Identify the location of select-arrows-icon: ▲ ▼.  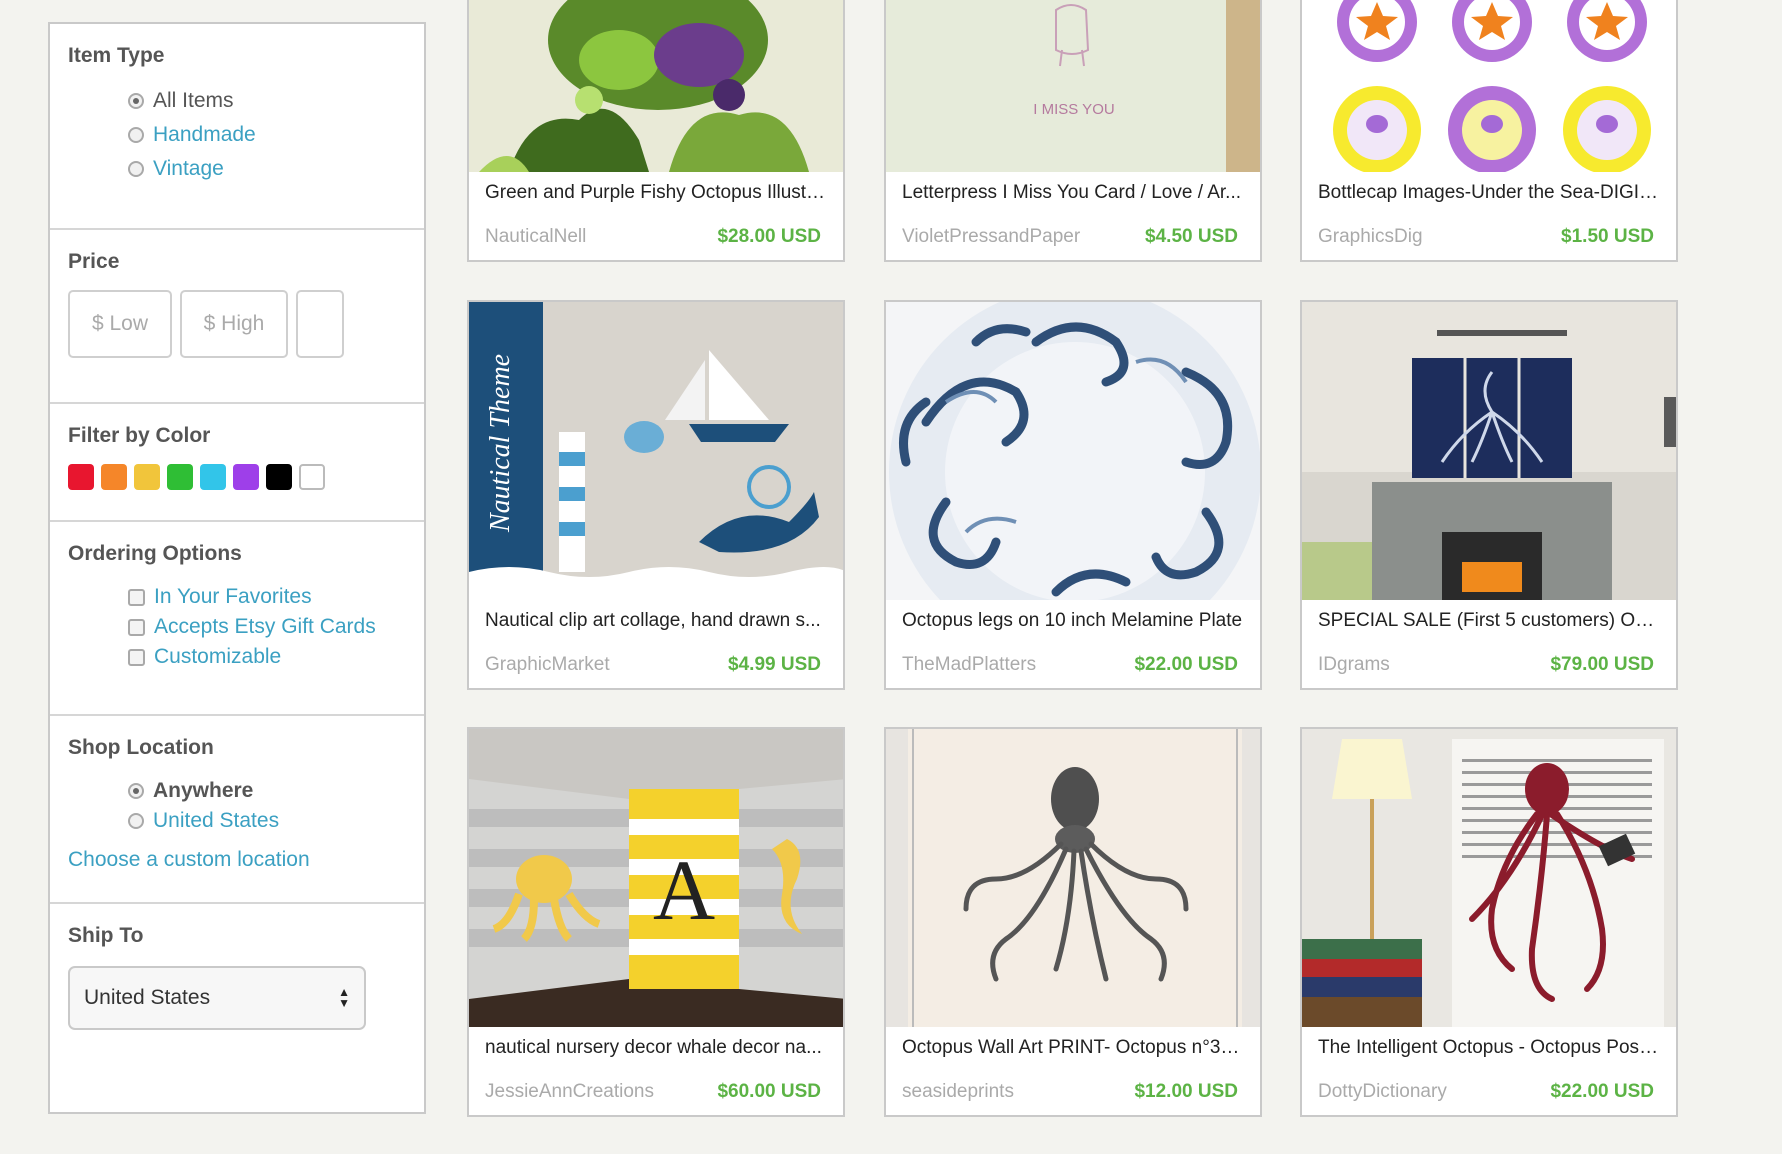
(344, 997).